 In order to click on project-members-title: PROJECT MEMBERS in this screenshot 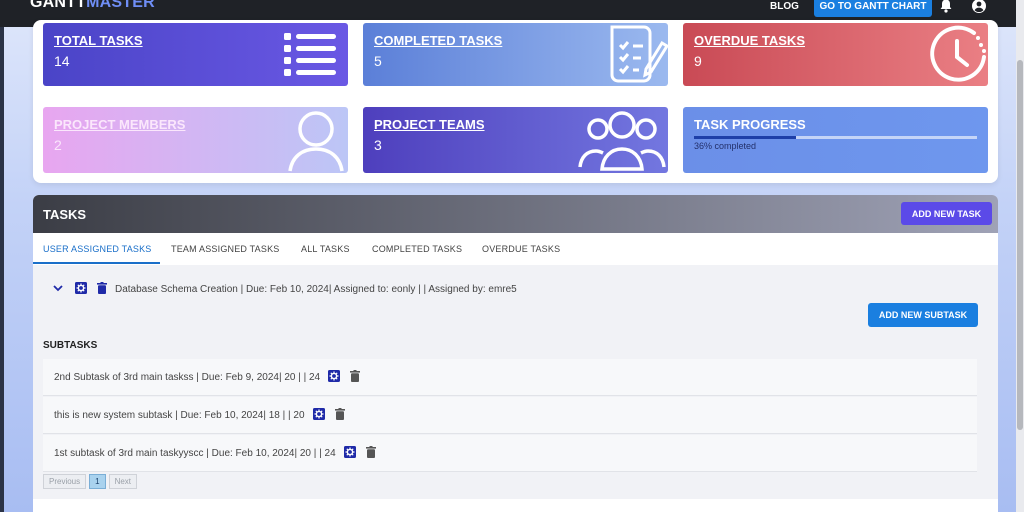, I will do `click(119, 124)`.